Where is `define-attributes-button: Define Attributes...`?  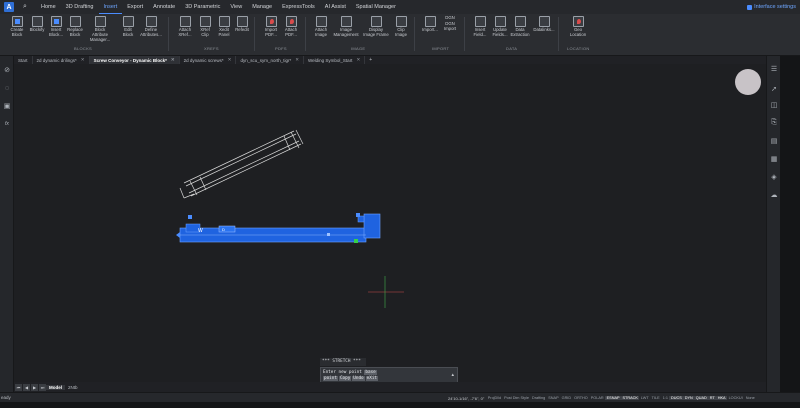 define-attributes-button: Define Attributes... is located at coordinates (151, 27).